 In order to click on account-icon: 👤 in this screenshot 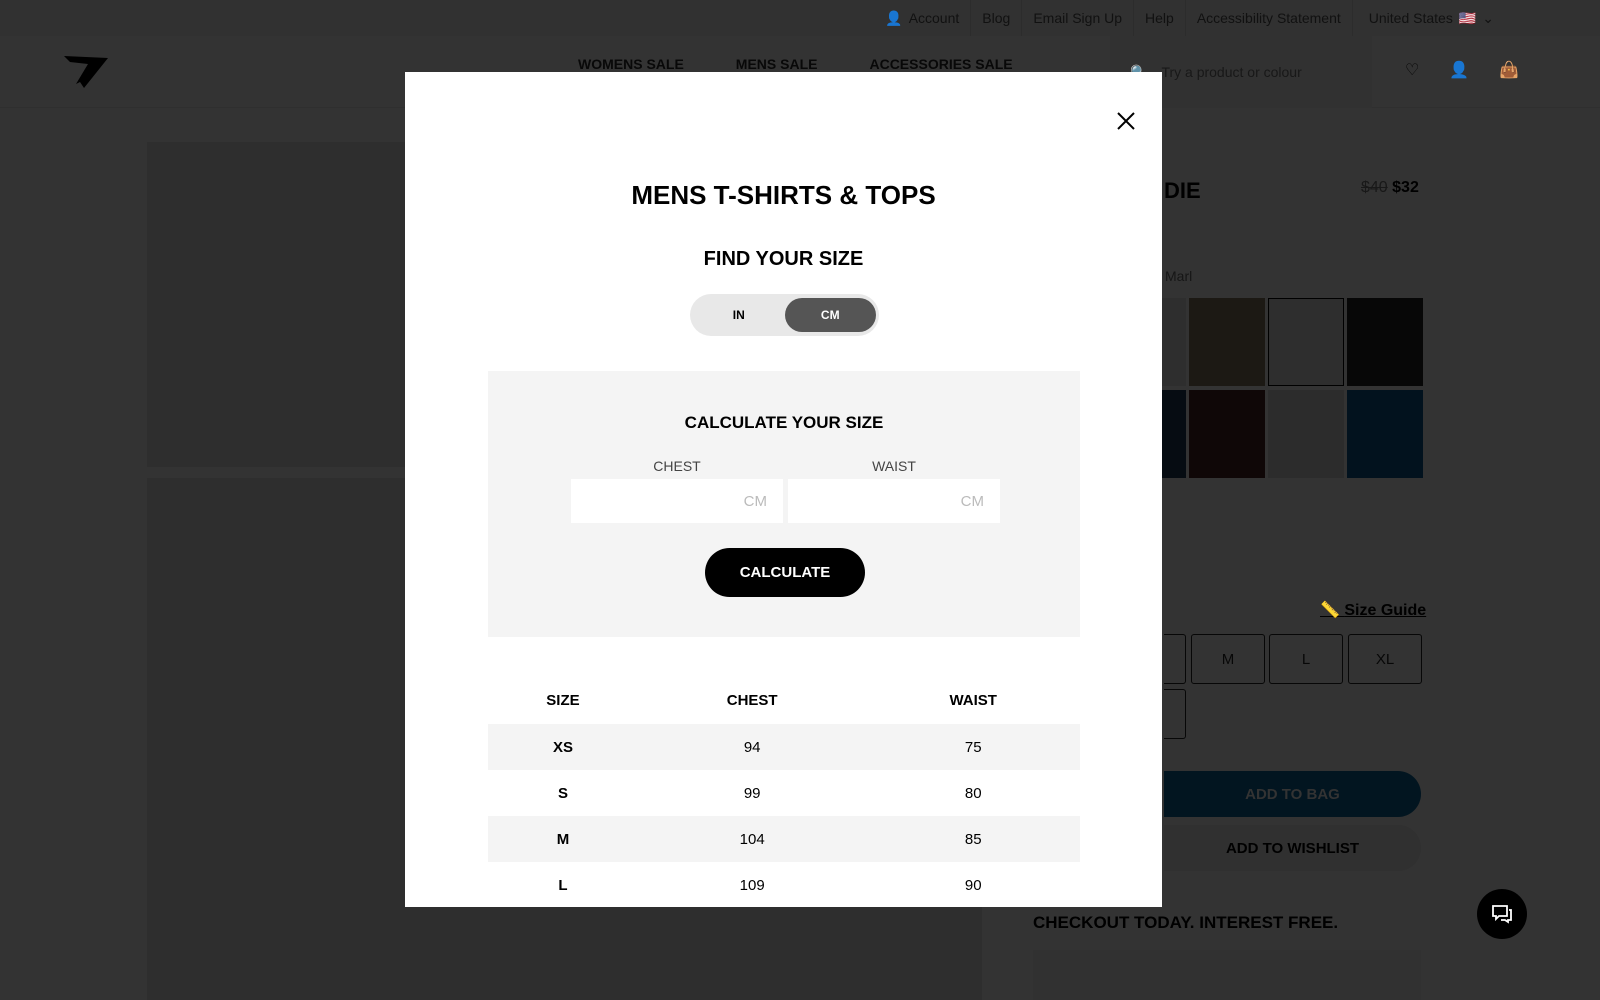, I will do `click(1459, 70)`.